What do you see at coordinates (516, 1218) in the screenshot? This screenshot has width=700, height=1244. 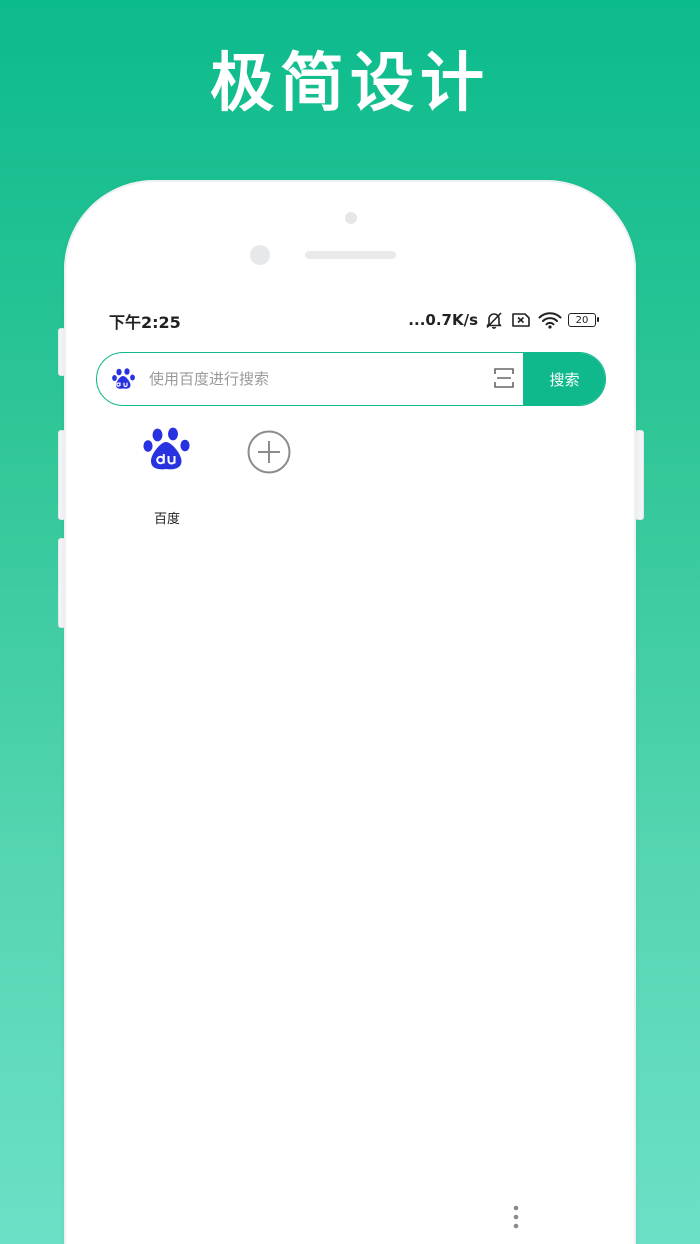 I see `more-vertical-icon` at bounding box center [516, 1218].